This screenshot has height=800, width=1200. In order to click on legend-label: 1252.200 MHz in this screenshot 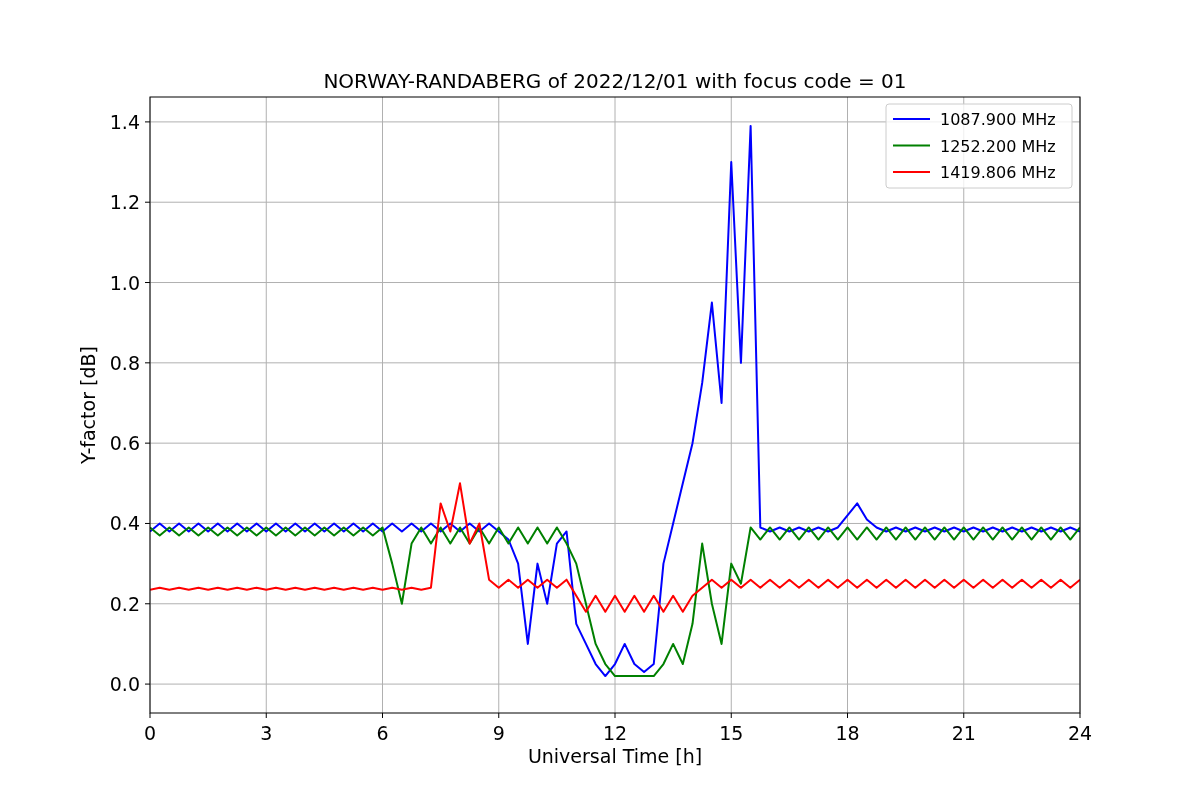, I will do `click(998, 146)`.